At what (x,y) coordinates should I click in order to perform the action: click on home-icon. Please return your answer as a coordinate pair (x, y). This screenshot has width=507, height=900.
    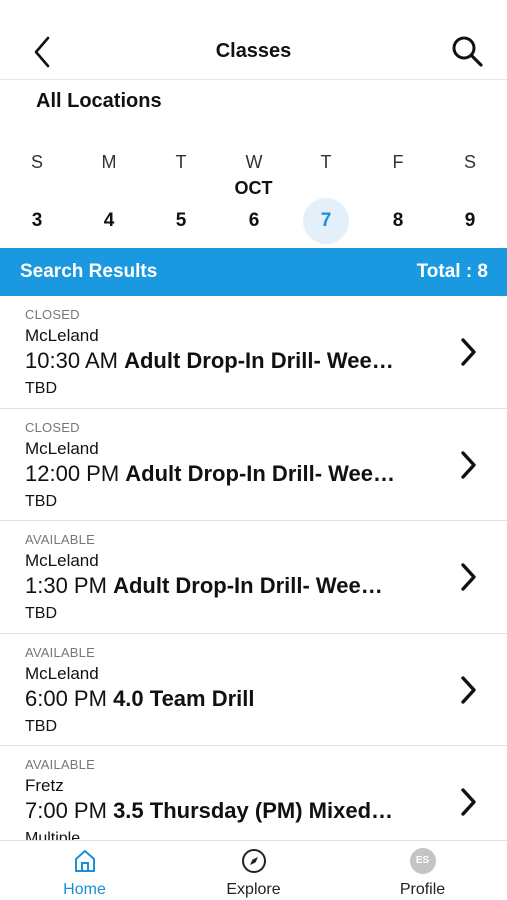
    Looking at the image, I should click on (84, 861).